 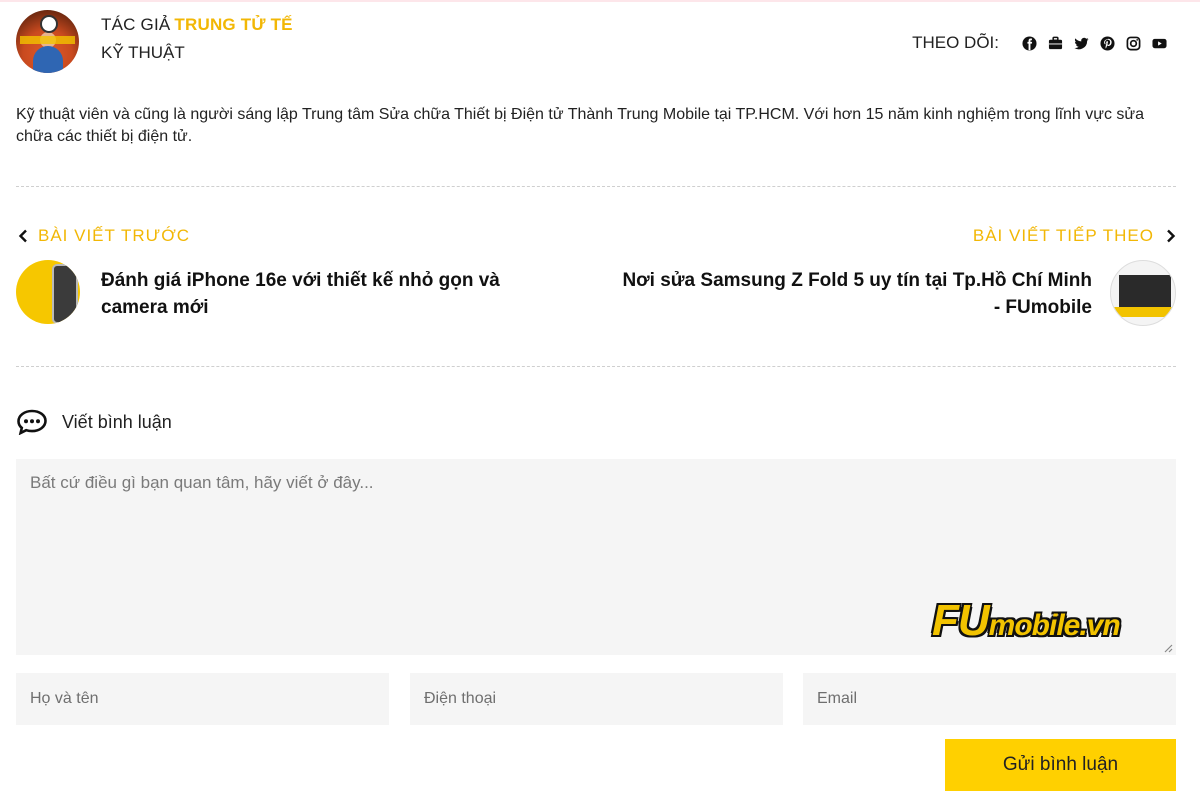 What do you see at coordinates (32, 422) in the screenshot?
I see `comment-bubble-icon` at bounding box center [32, 422].